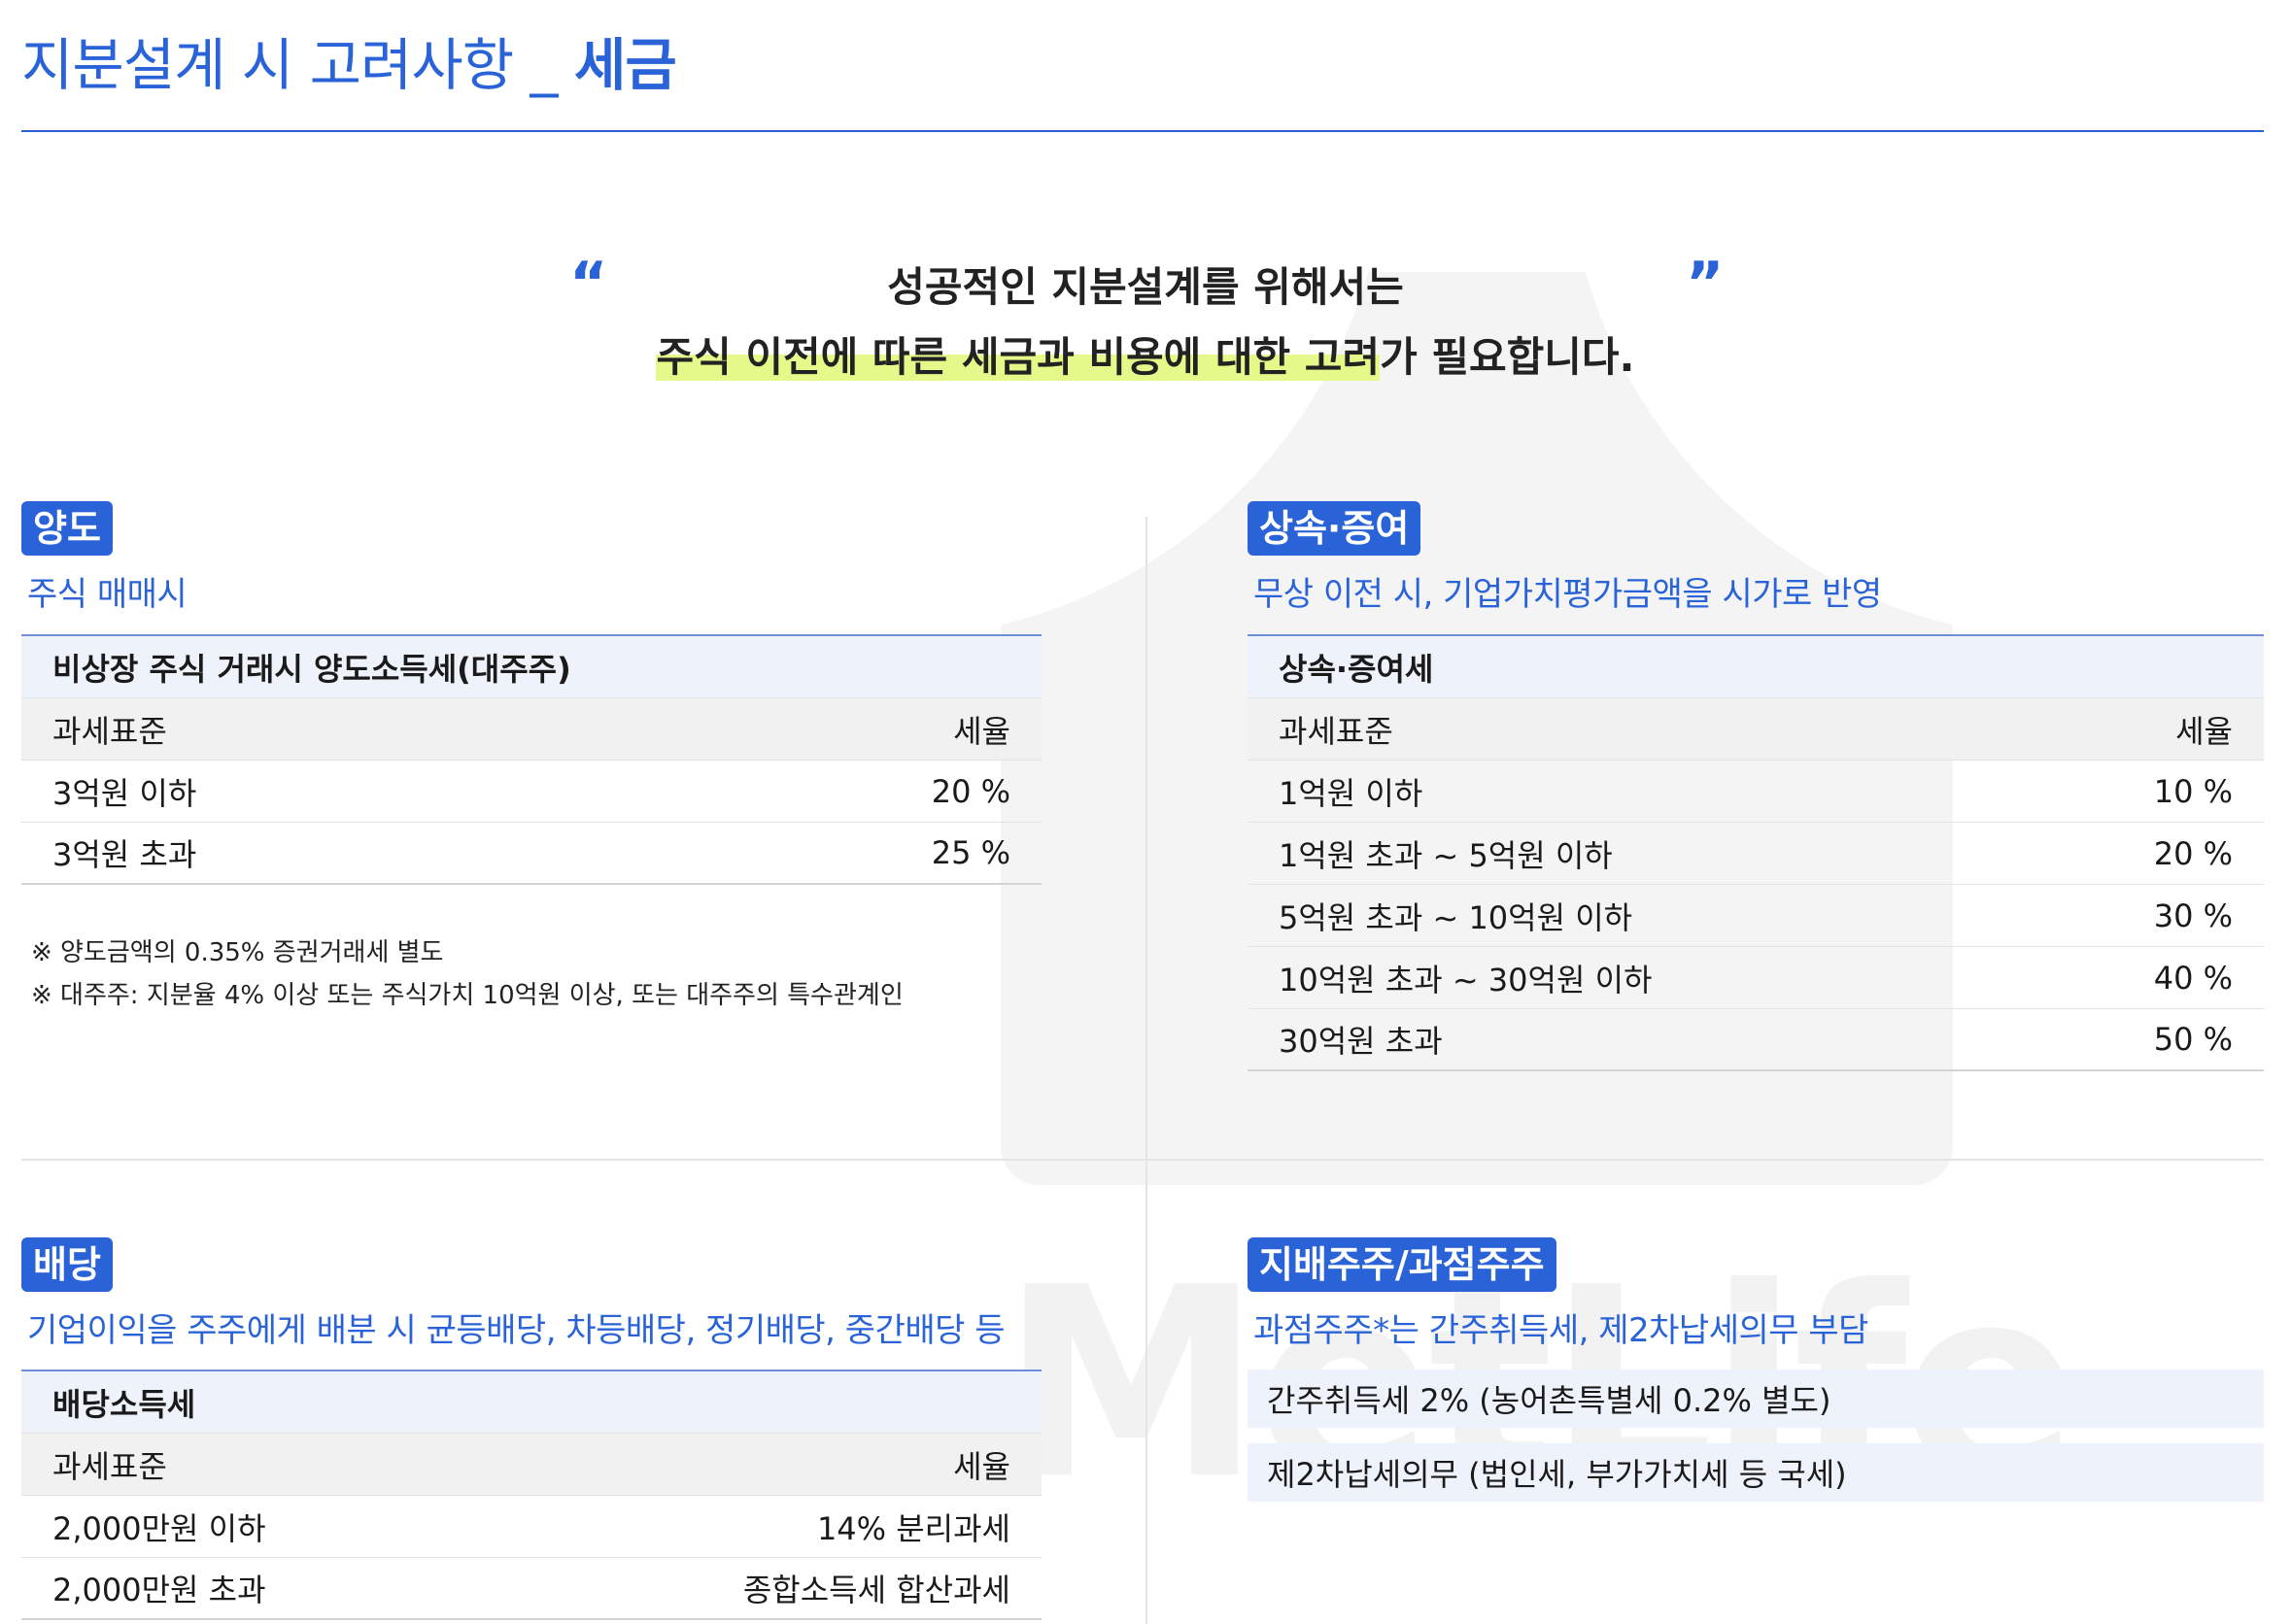 This screenshot has height=1624, width=2291. Describe the element at coordinates (1361, 1041) in the screenshot. I see `row-base: 30억원 초과` at that location.